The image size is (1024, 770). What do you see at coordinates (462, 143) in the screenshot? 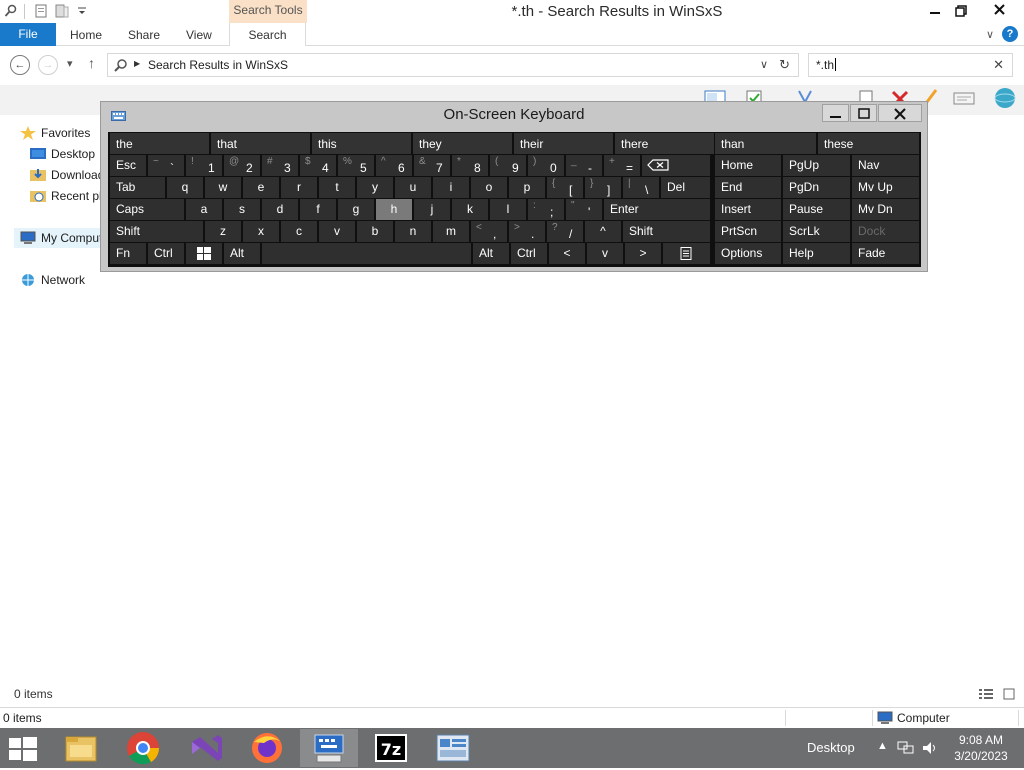
I see `prediction-key: they` at bounding box center [462, 143].